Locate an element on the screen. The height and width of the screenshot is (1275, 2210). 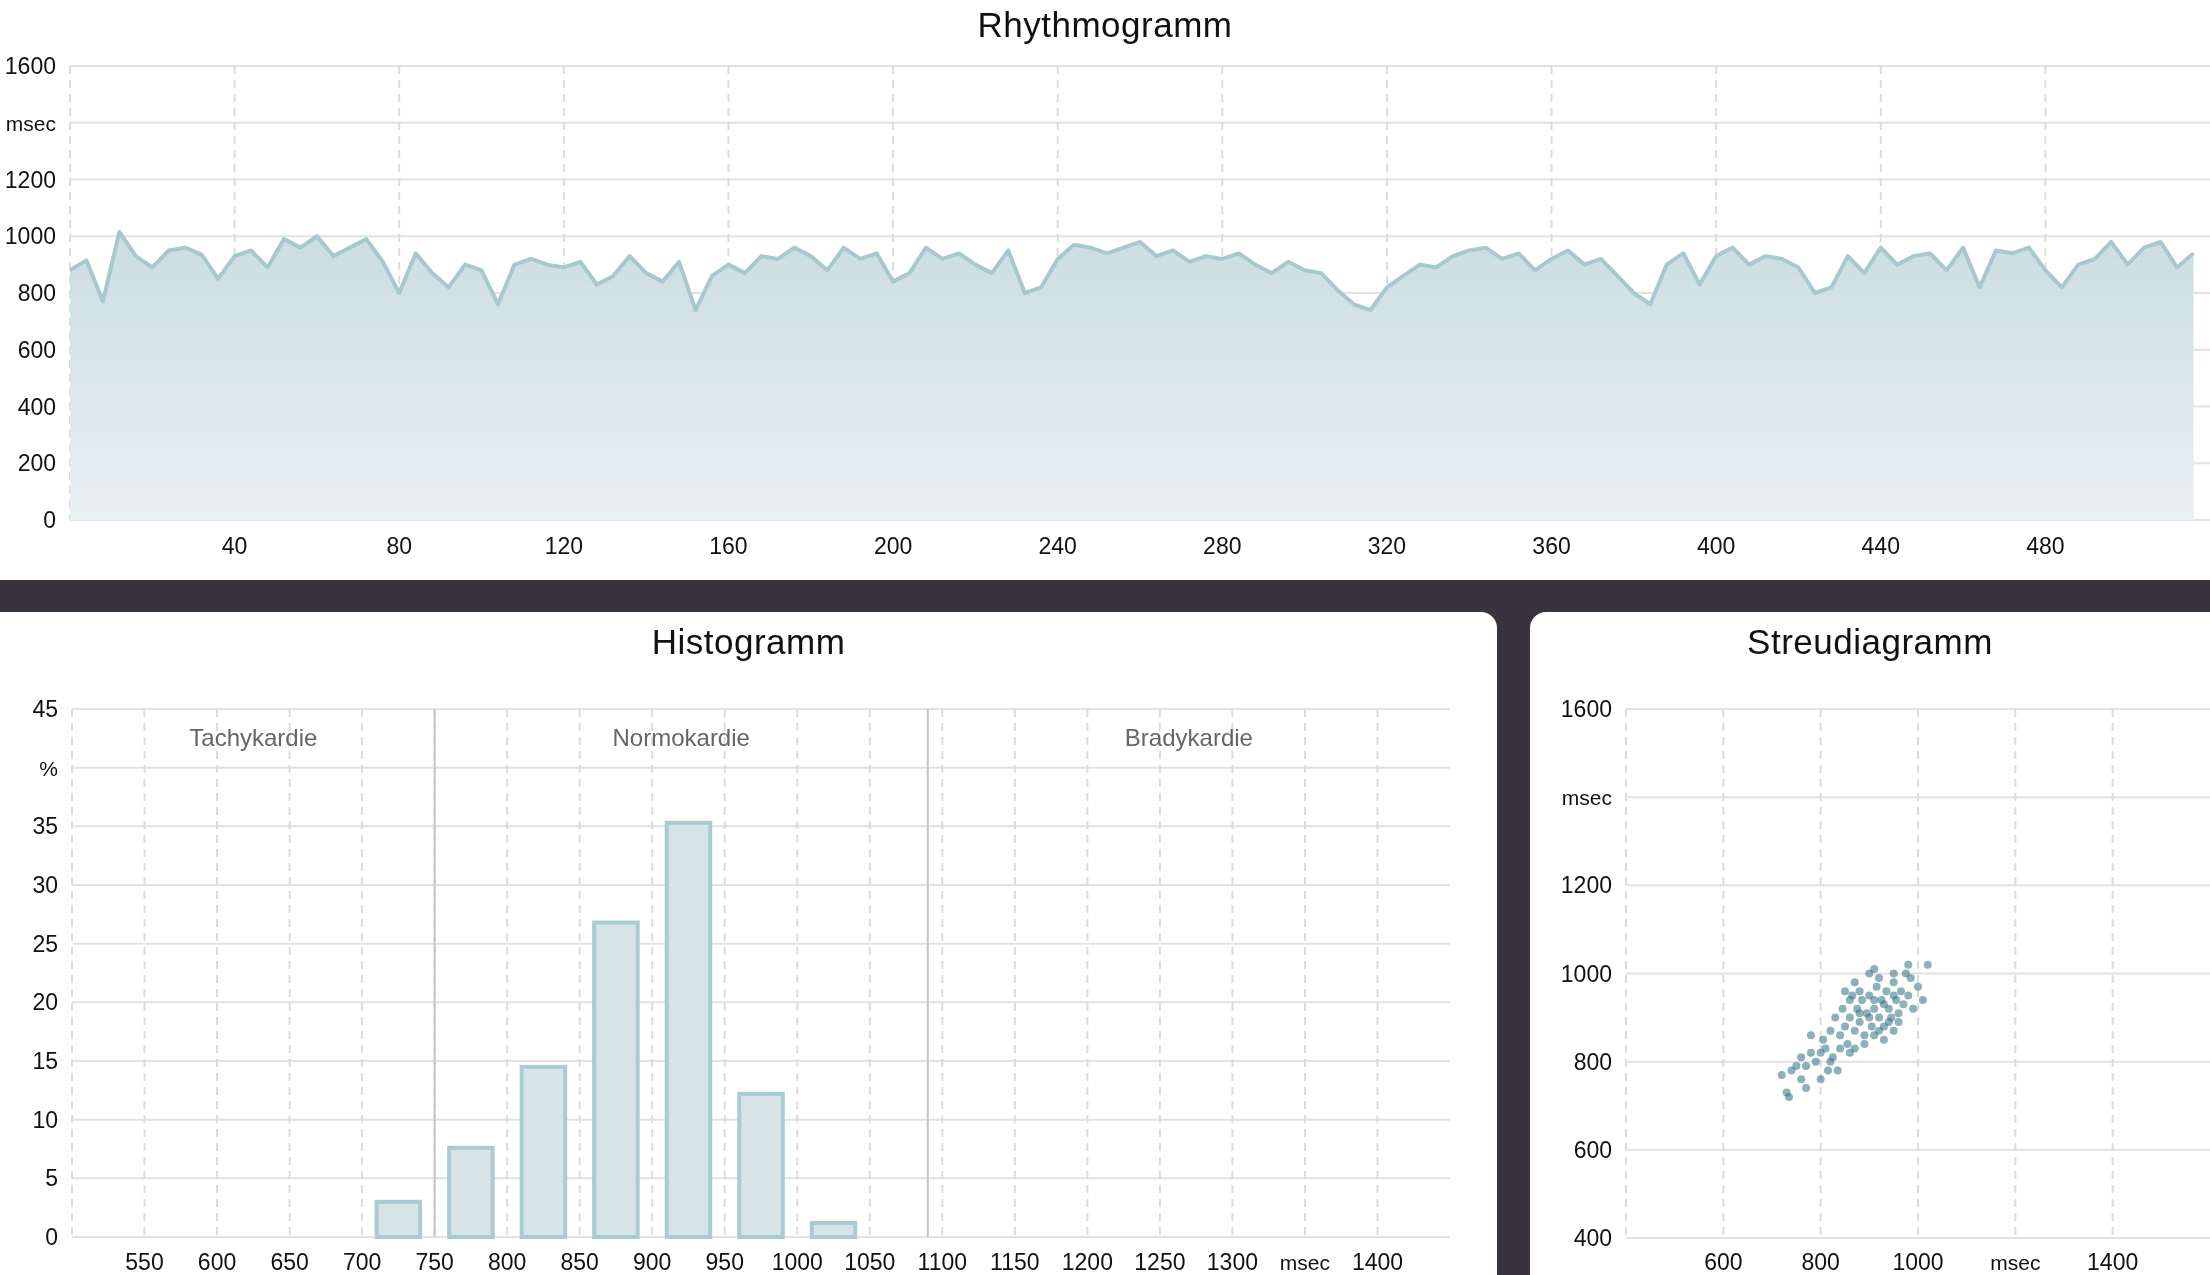
axis-tick-label: 950 is located at coordinates (724, 1262).